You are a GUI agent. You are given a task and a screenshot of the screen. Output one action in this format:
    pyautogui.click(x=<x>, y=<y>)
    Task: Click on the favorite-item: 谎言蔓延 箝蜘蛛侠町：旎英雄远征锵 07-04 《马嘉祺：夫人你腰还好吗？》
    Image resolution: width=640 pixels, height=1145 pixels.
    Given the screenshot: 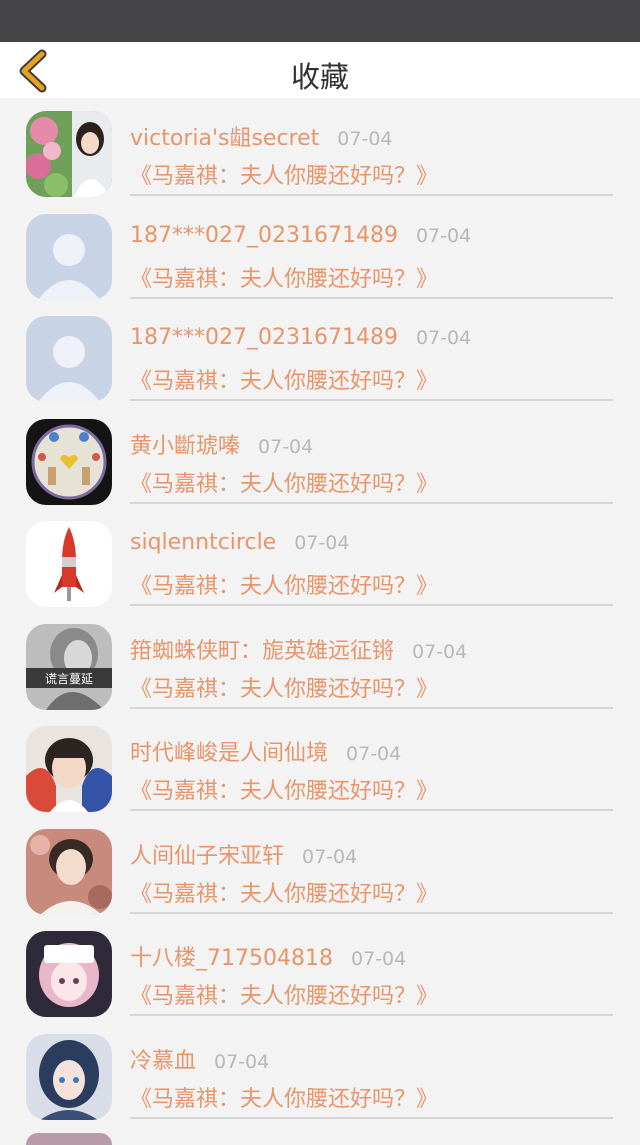 What is the action you would take?
    pyautogui.click(x=320, y=662)
    